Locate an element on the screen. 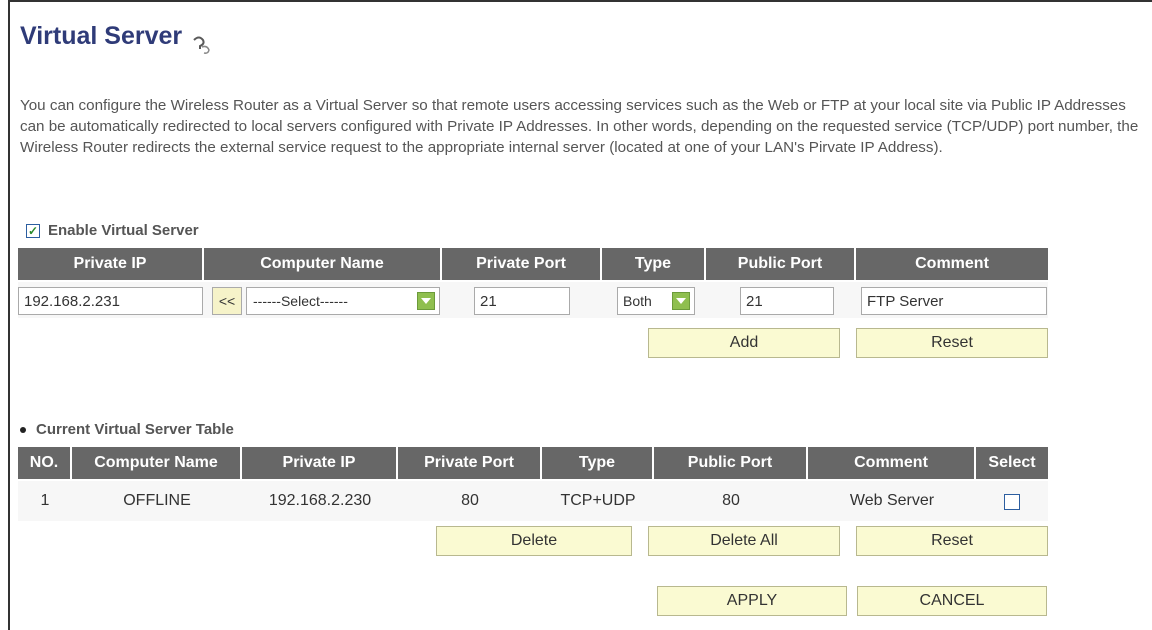  bullet-icon is located at coordinates (23, 429).